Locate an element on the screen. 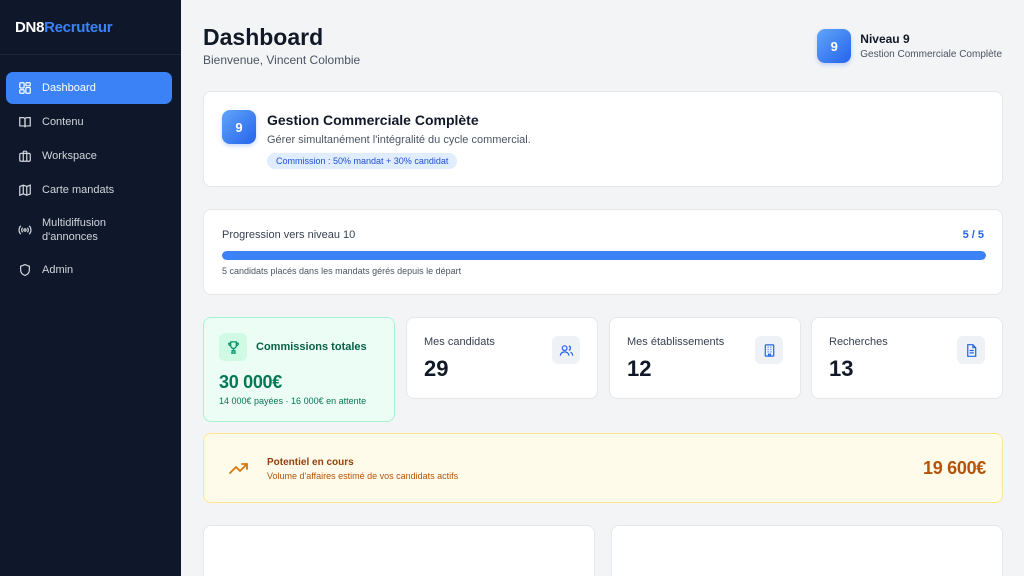 The width and height of the screenshot is (1024, 576). logo-part-recruteur: Recruteur is located at coordinates (78, 27).